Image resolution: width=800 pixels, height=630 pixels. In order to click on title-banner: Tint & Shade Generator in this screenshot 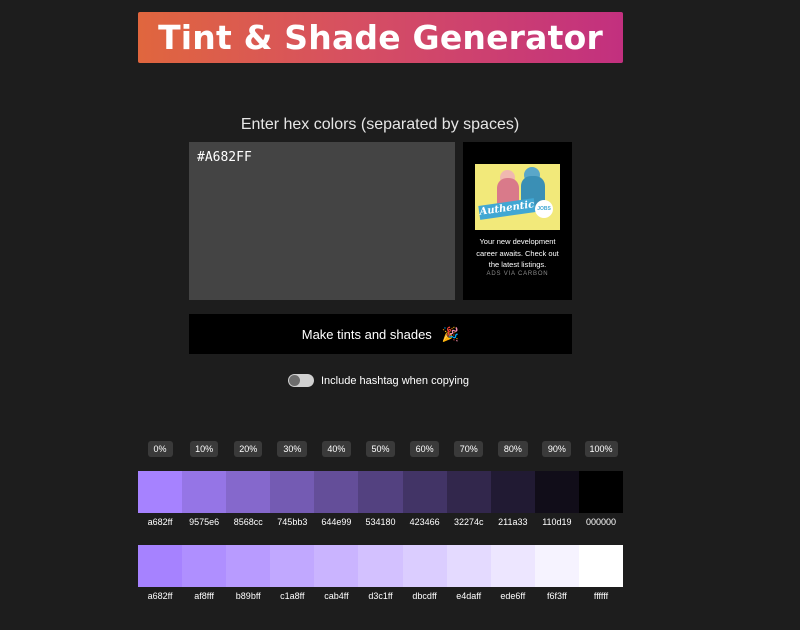, I will do `click(380, 37)`.